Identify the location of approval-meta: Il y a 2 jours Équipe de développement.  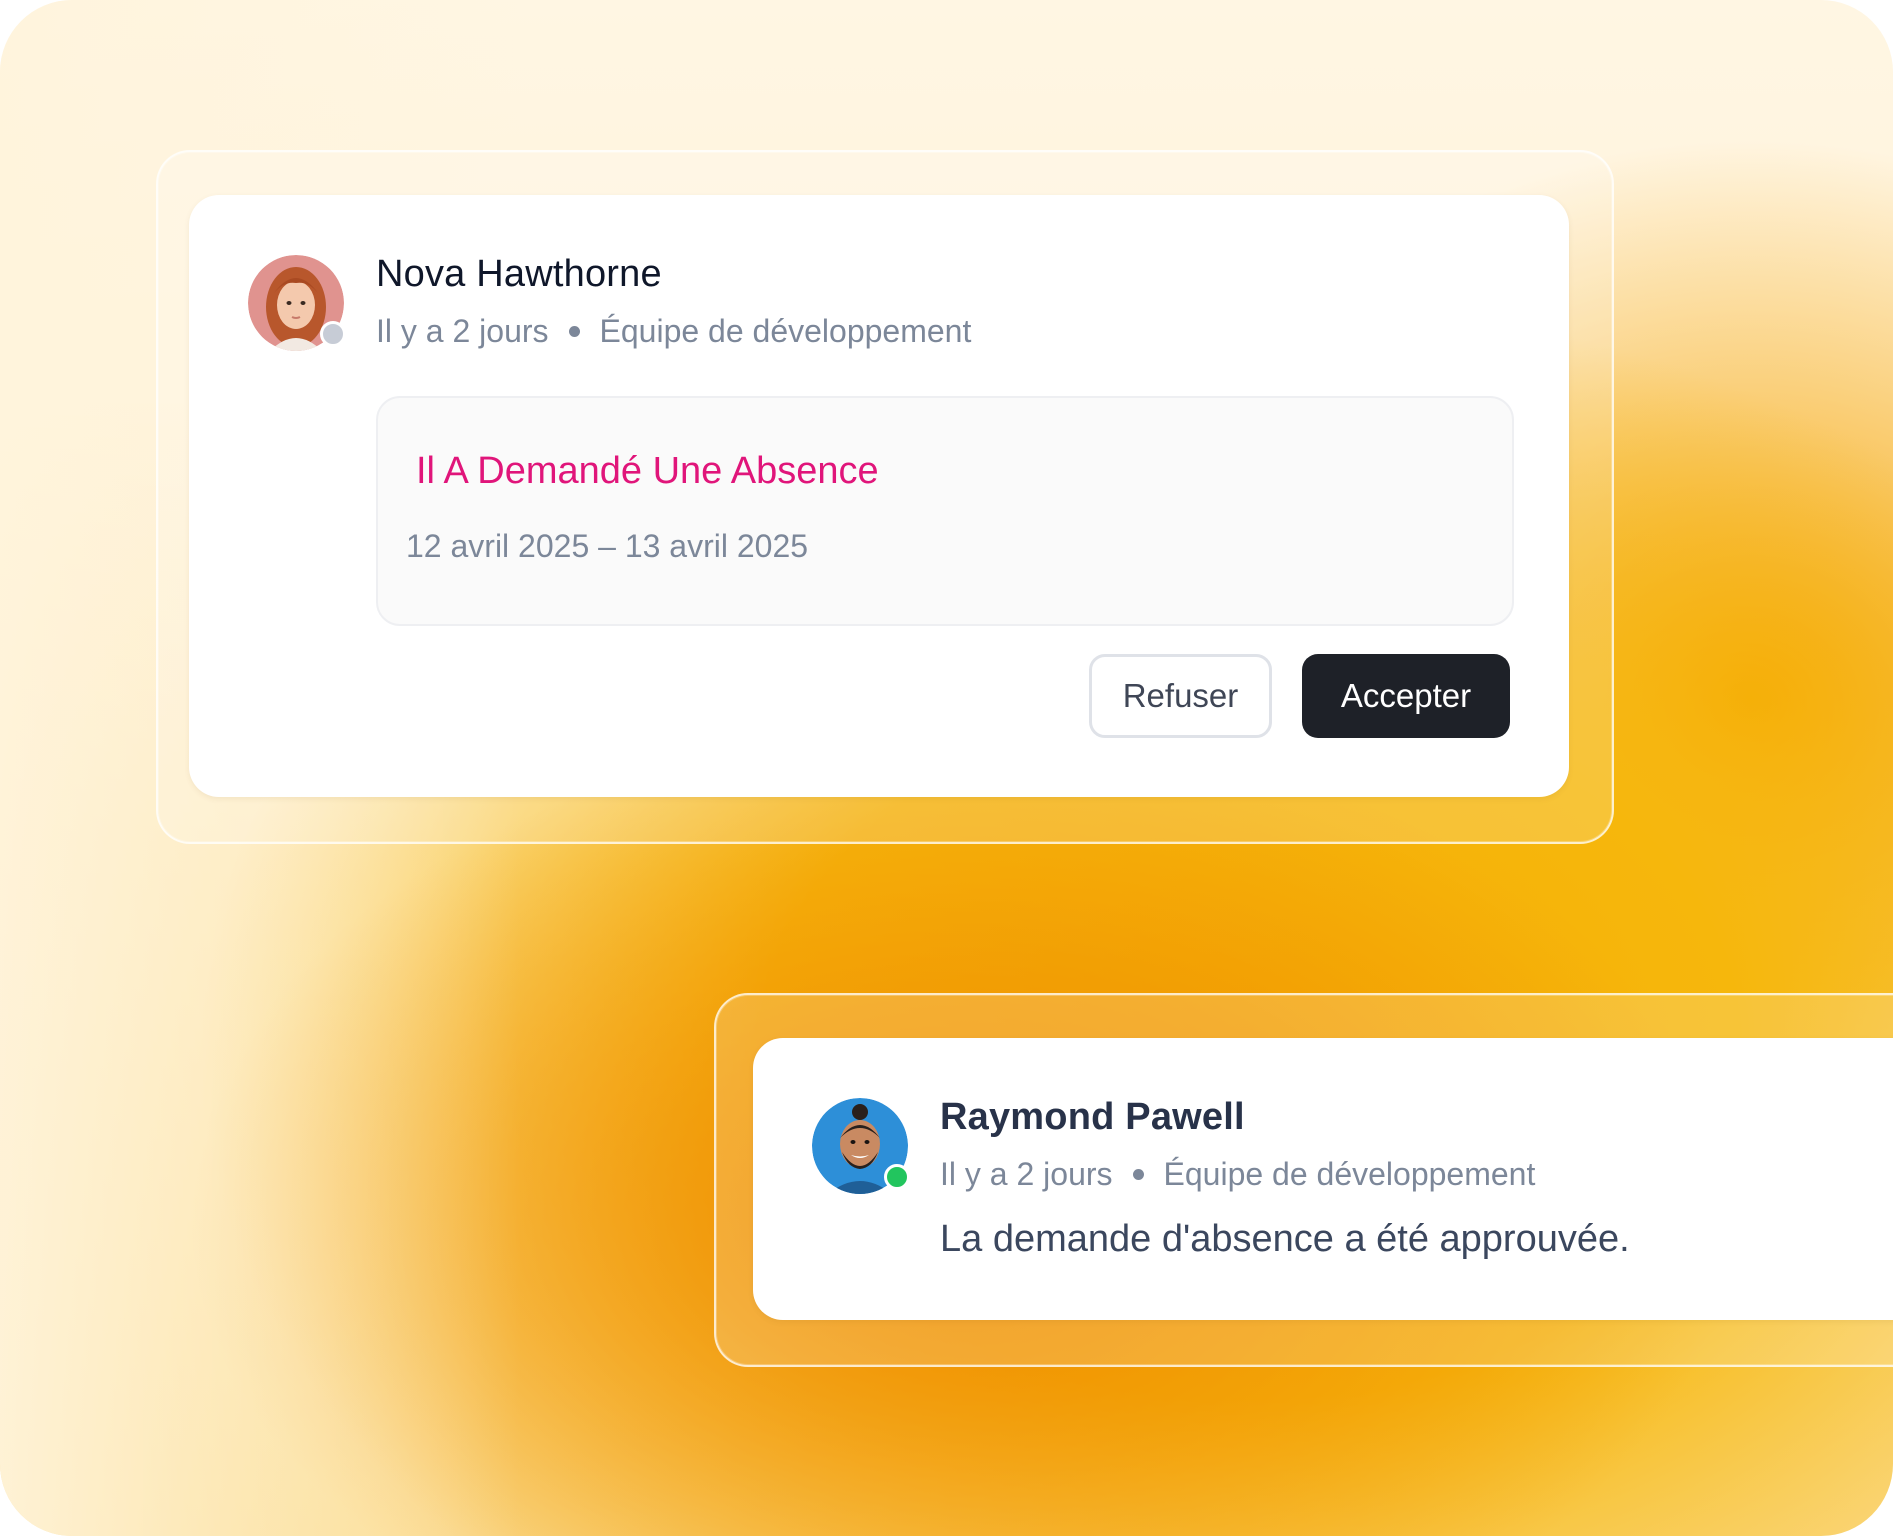
(1237, 1174).